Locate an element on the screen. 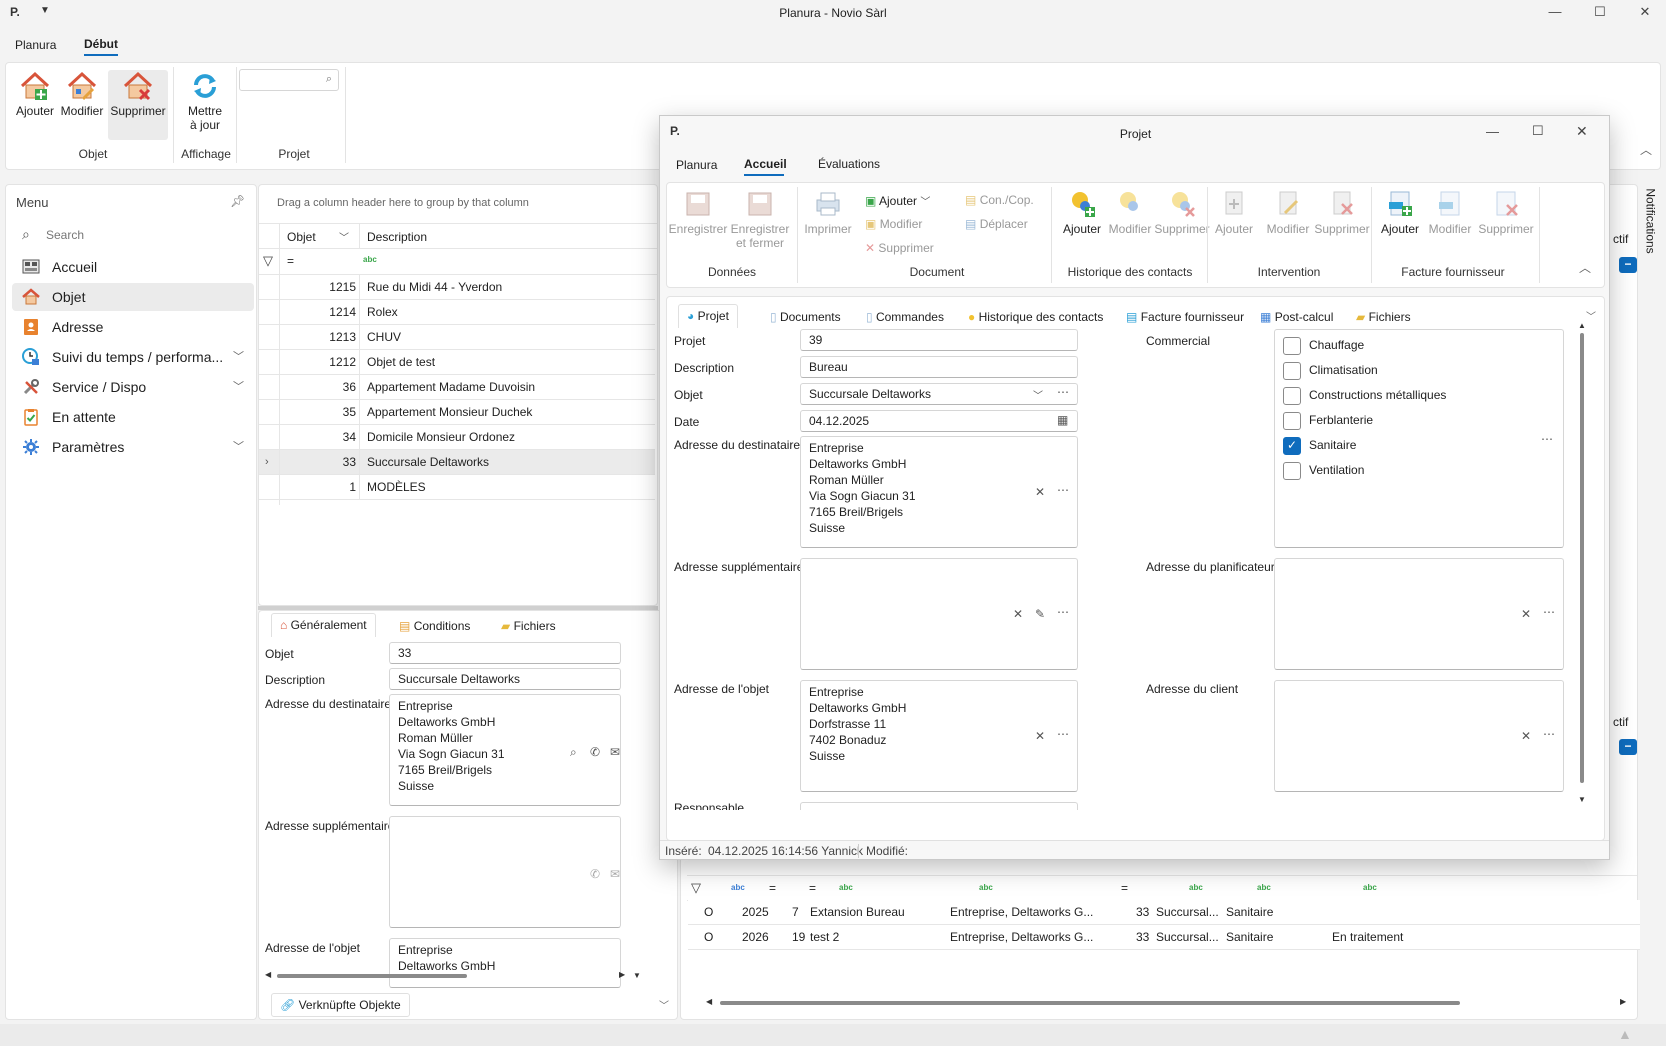 Image resolution: width=1666 pixels, height=1046 pixels. checkbox-sanitaire: ✓ is located at coordinates (1292, 446).